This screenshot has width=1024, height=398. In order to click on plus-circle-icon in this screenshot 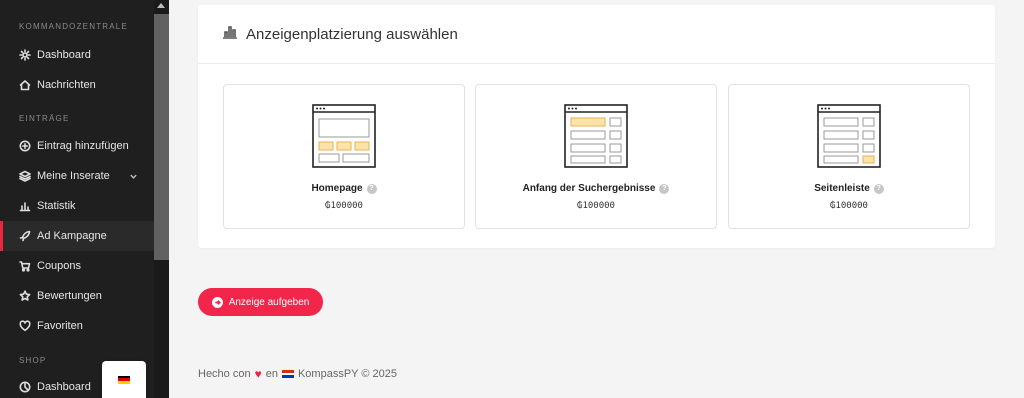, I will do `click(25, 146)`.